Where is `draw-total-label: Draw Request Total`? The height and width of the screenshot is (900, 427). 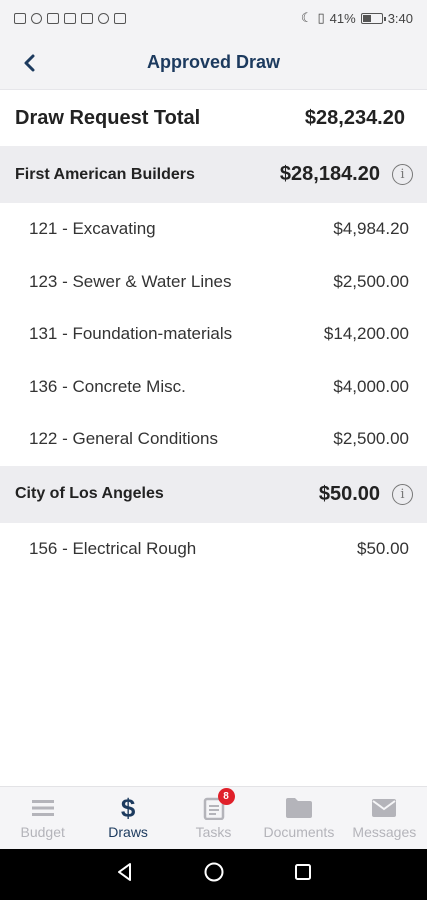 draw-total-label: Draw Request Total is located at coordinates (108, 117).